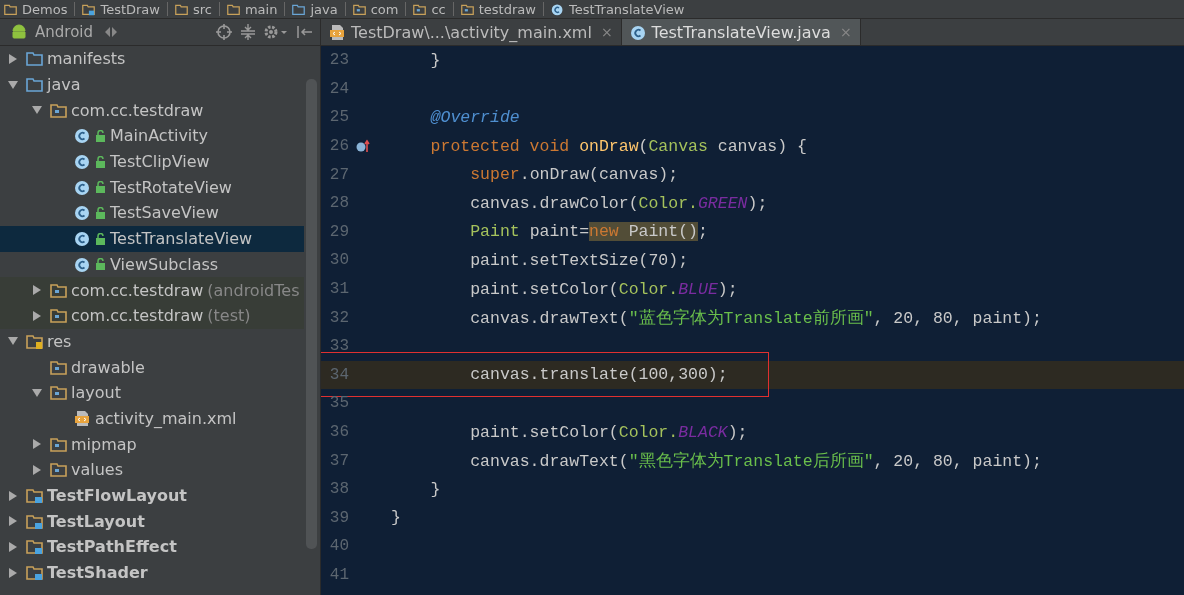 The image size is (1184, 595). I want to click on resource-folder-icon, so click(34, 341).